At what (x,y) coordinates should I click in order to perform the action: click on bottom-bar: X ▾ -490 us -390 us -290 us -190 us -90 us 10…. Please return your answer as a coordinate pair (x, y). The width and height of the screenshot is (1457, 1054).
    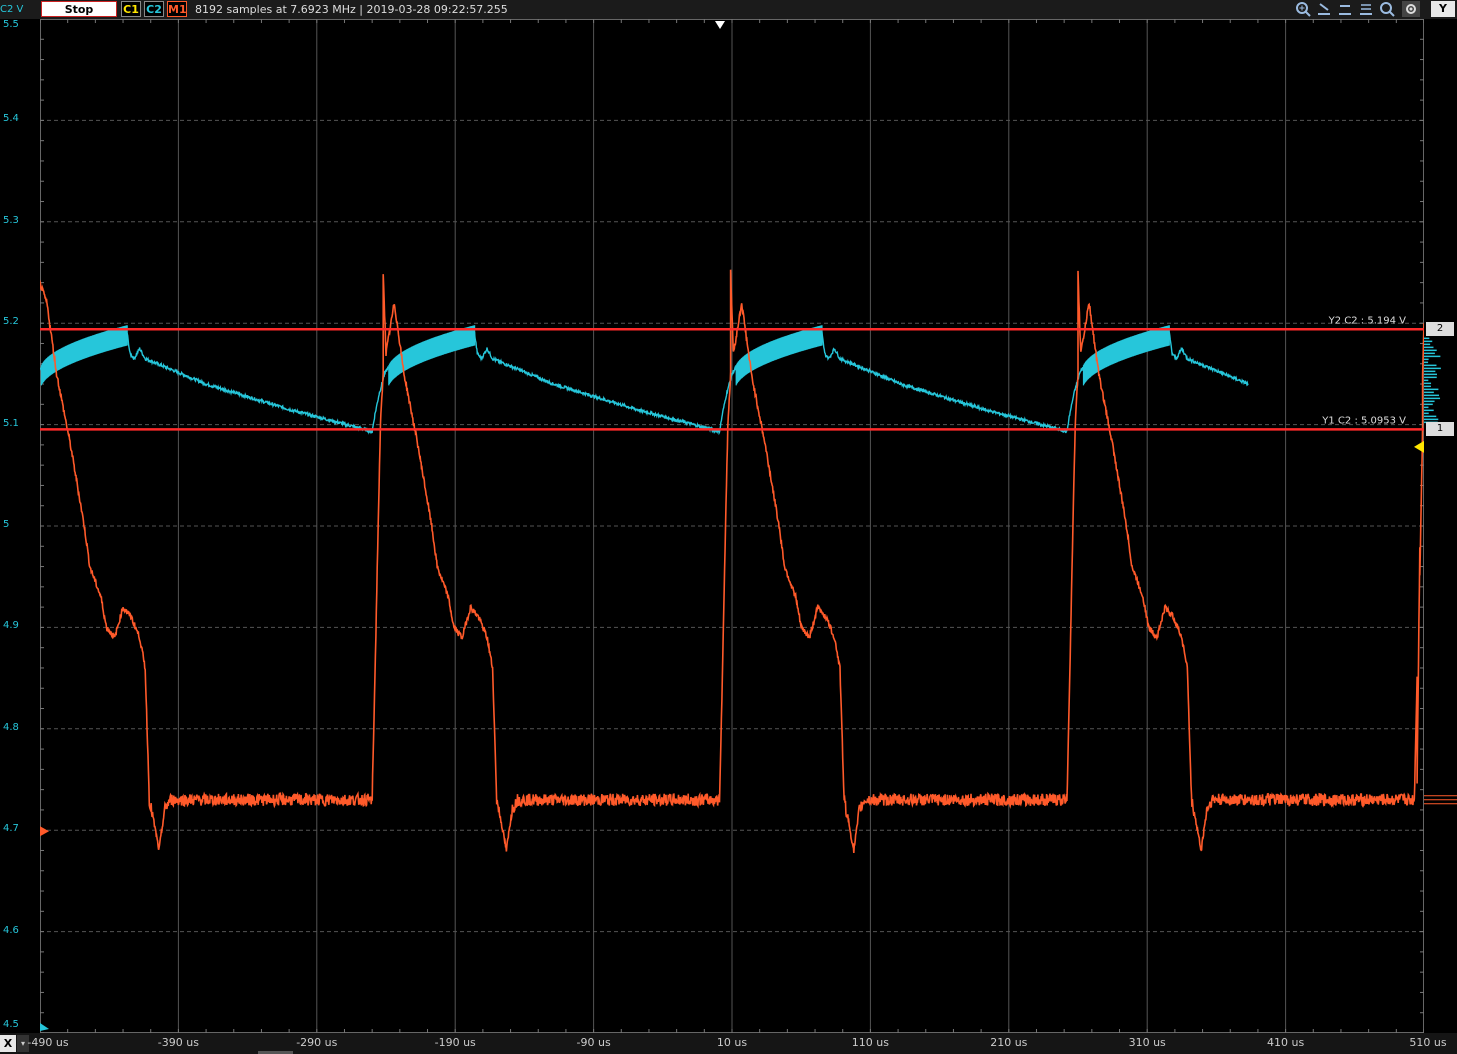
    Looking at the image, I should click on (728, 1043).